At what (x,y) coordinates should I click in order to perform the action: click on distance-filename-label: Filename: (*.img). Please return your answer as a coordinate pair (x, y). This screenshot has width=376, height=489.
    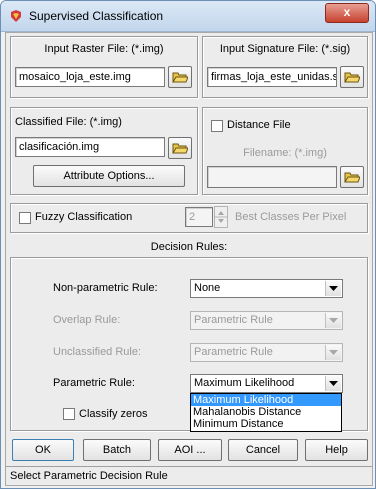
    Looking at the image, I should click on (285, 153).